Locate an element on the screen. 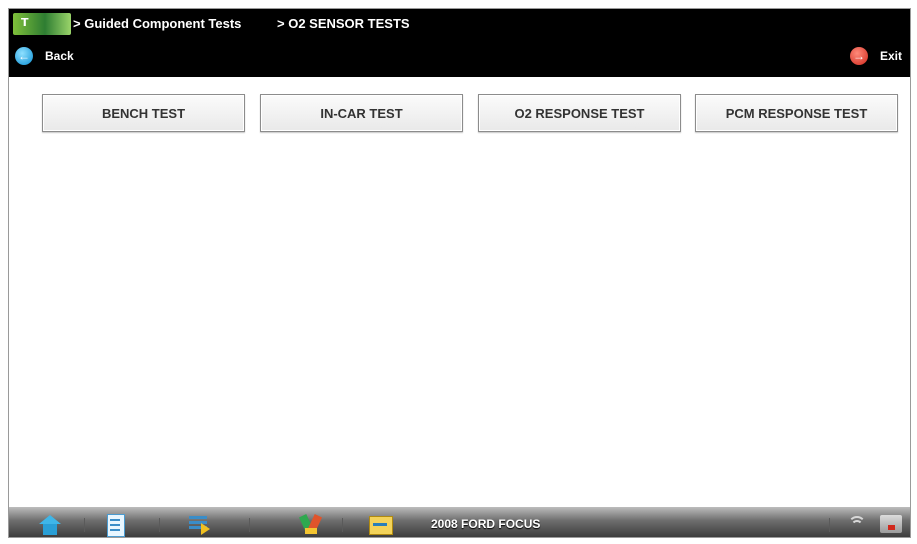  exit-button: → Exit is located at coordinates (875, 56).